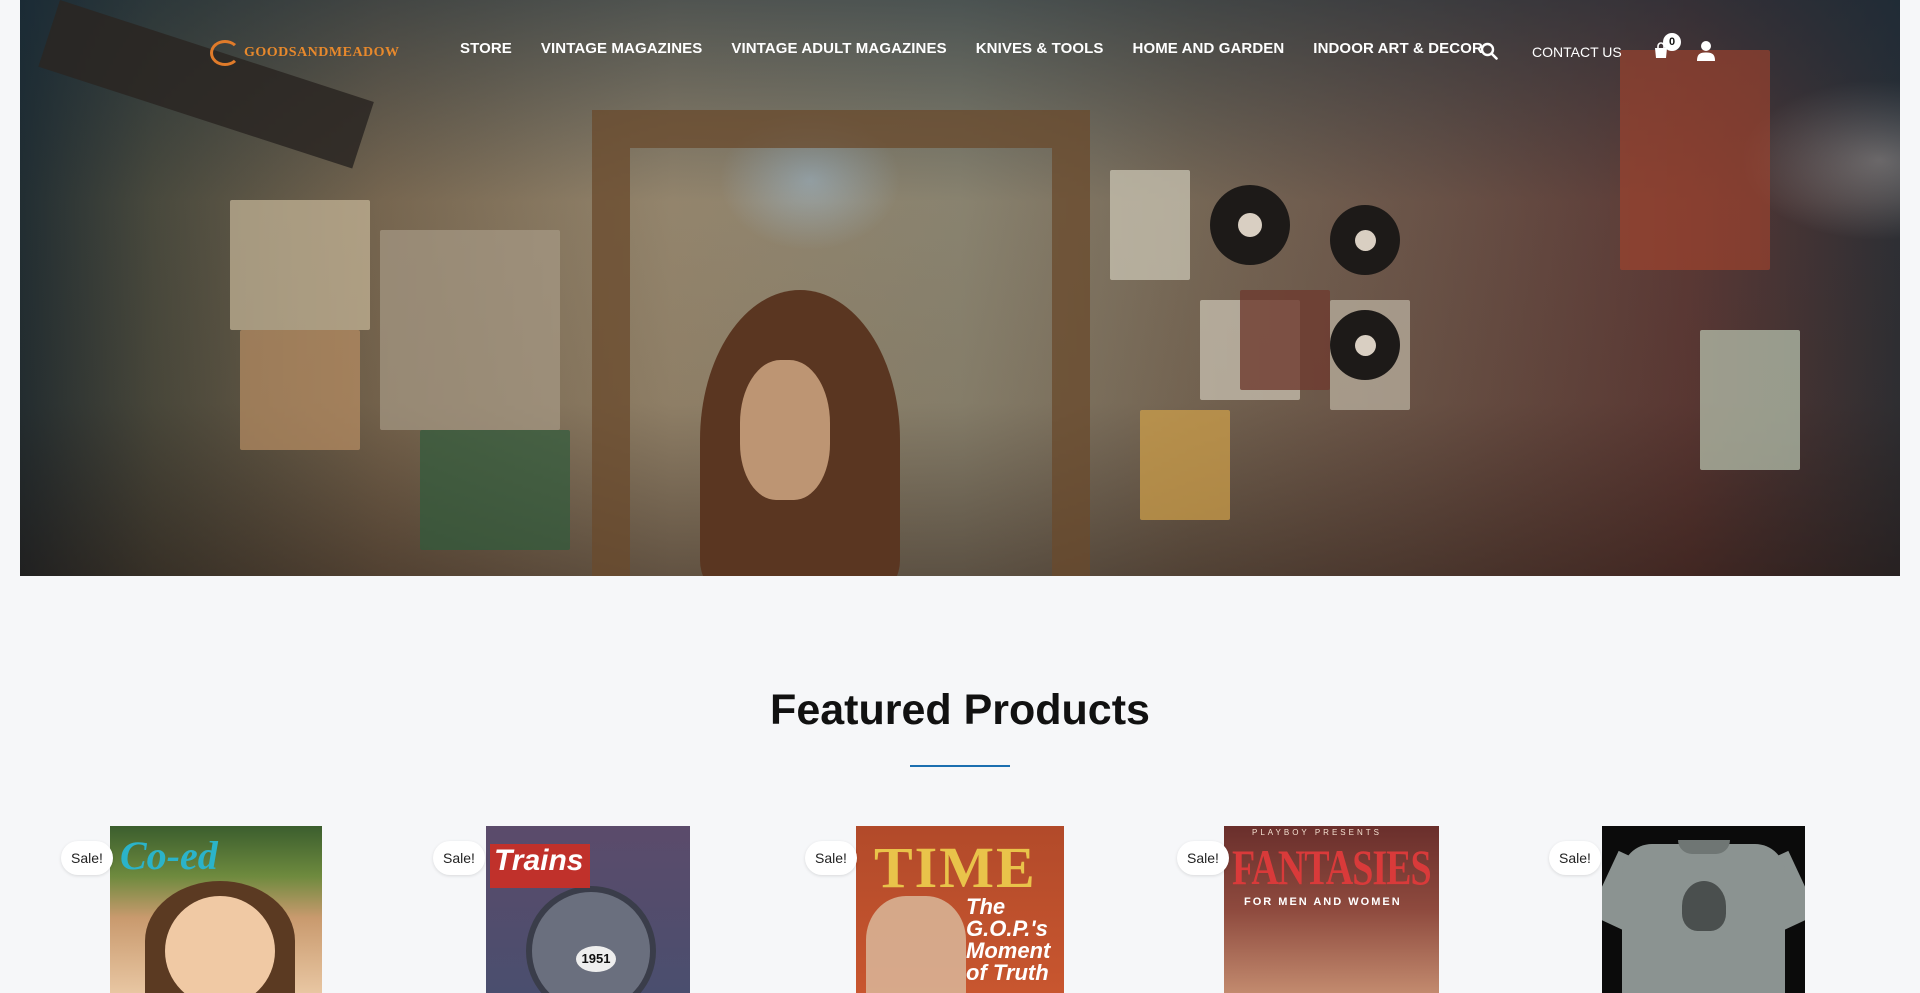 This screenshot has height=993, width=1920. What do you see at coordinates (1209, 48) in the screenshot?
I see `nav-item-home-and-garden: HOME AND GARDEN` at bounding box center [1209, 48].